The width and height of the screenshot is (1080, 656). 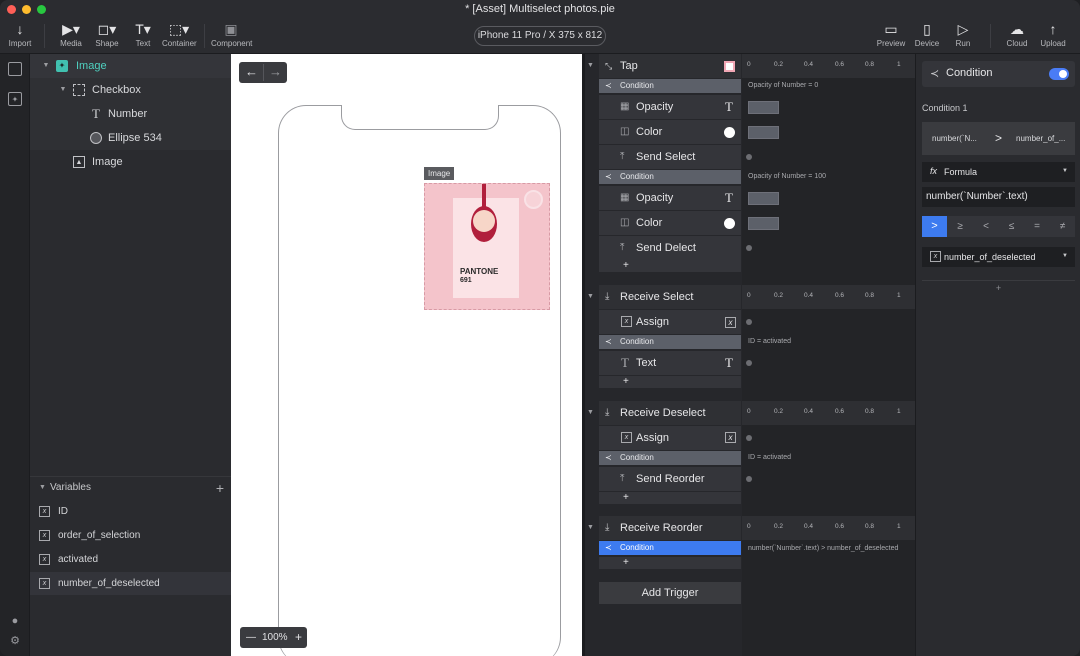 What do you see at coordinates (998, 172) in the screenshot?
I see `formula-dropdown: fx Formula ▼` at bounding box center [998, 172].